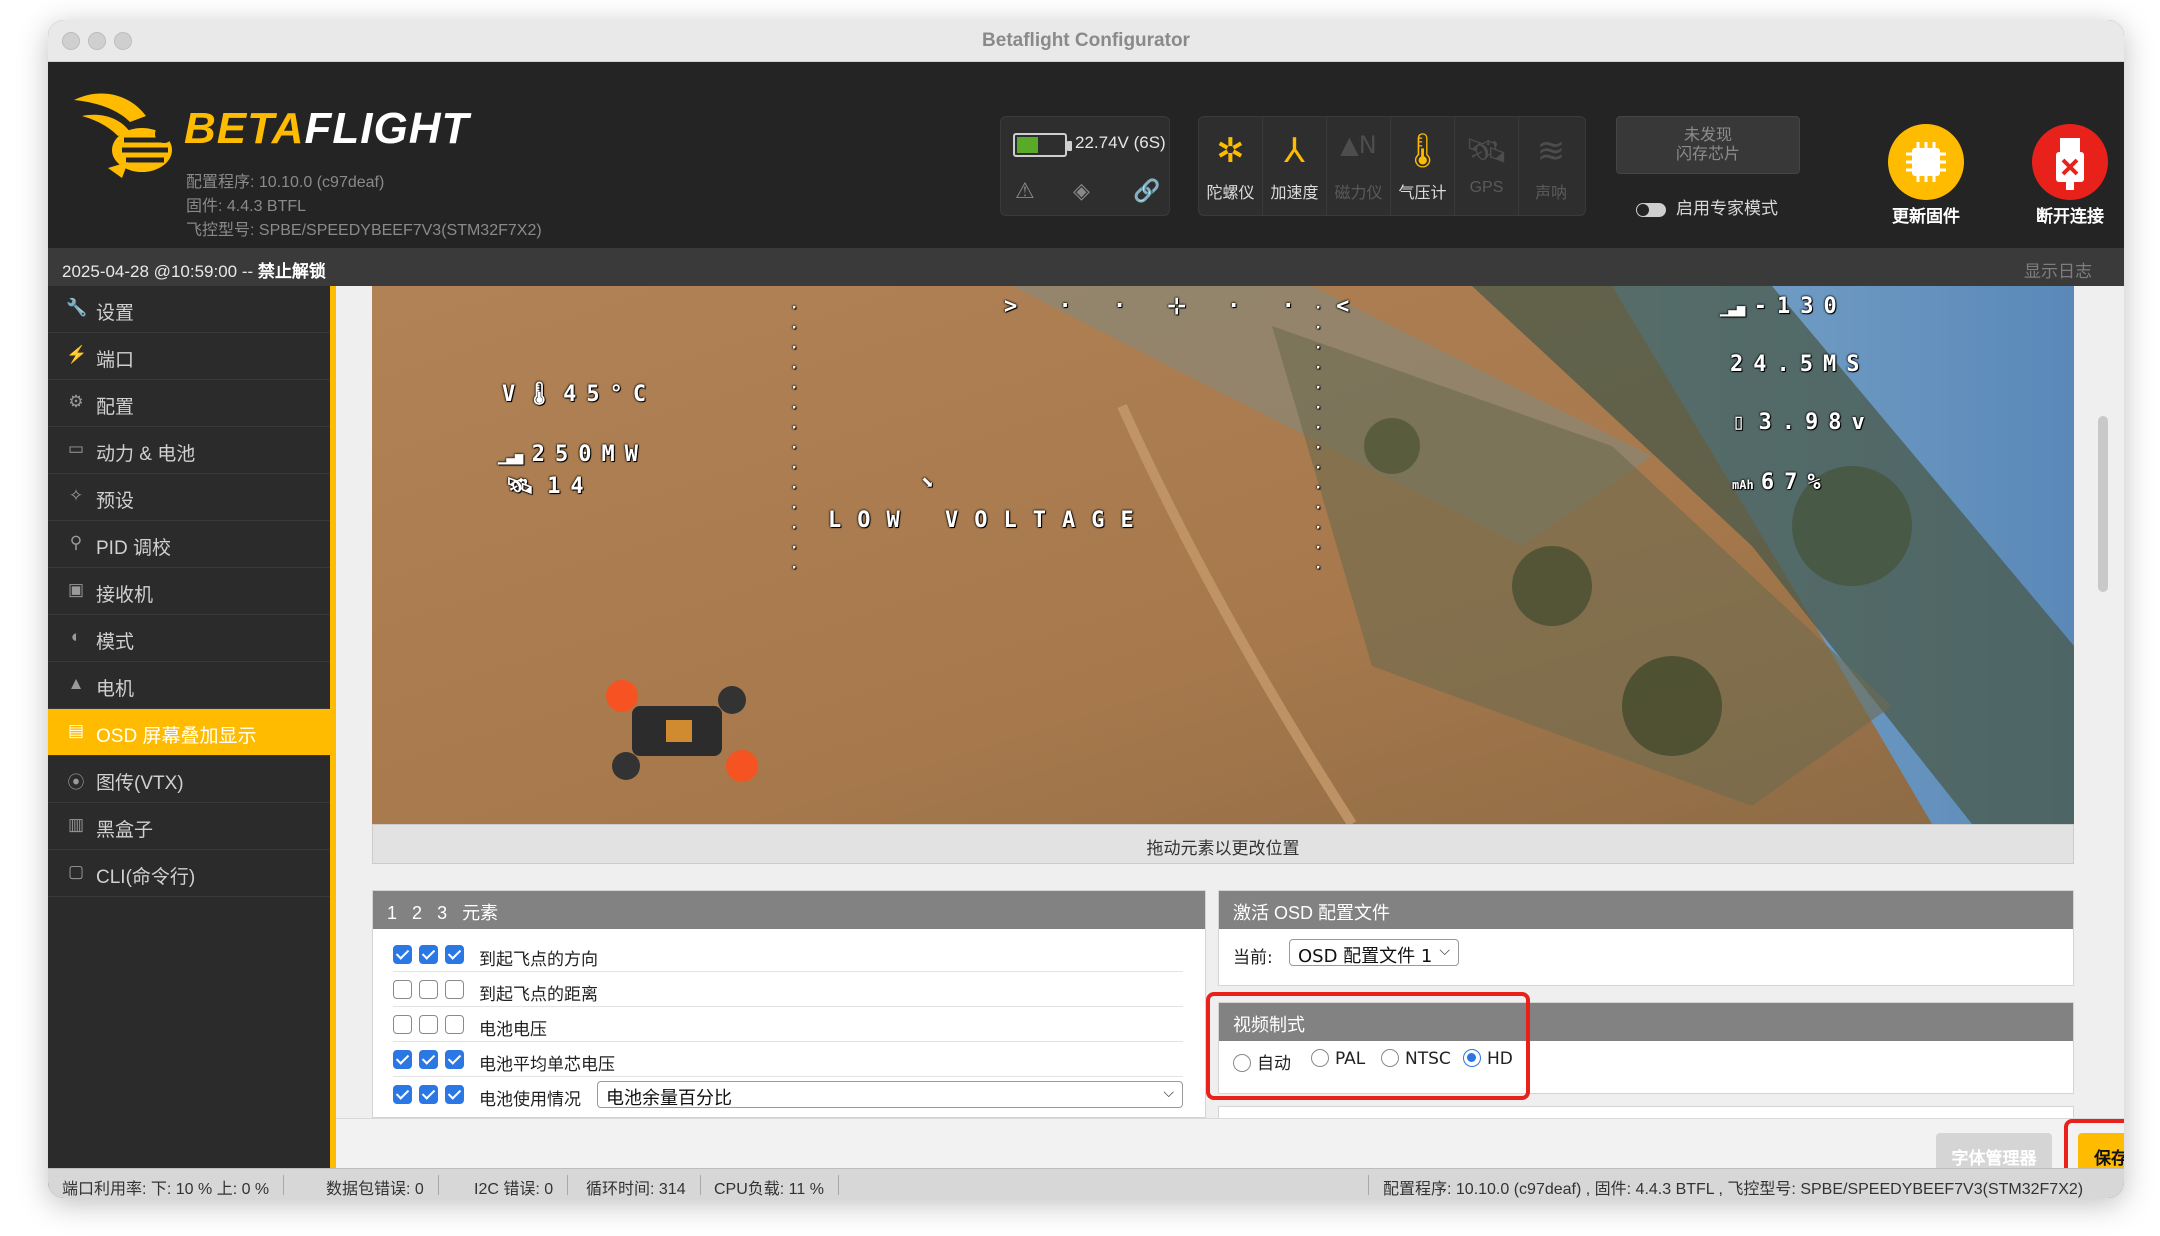 This screenshot has width=2160, height=1236. Describe the element at coordinates (76, 589) in the screenshot. I see `receiver-icon: ▣` at that location.